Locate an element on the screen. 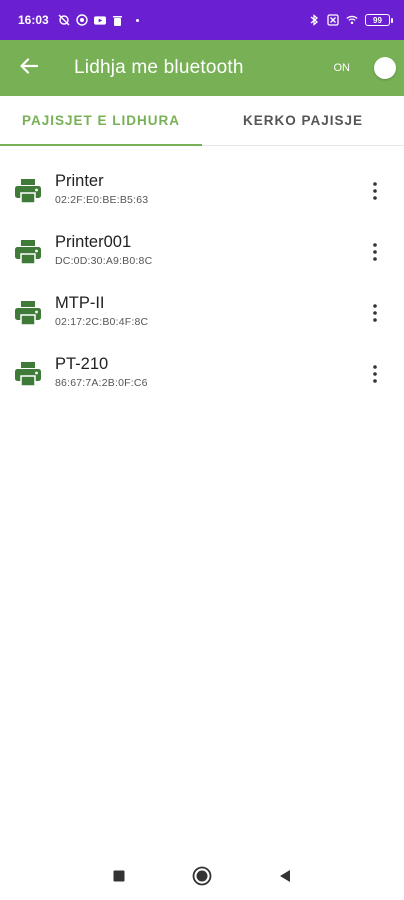  device-item: Printer001 DC:0D:30:A9:B0:8C is located at coordinates (202, 251).